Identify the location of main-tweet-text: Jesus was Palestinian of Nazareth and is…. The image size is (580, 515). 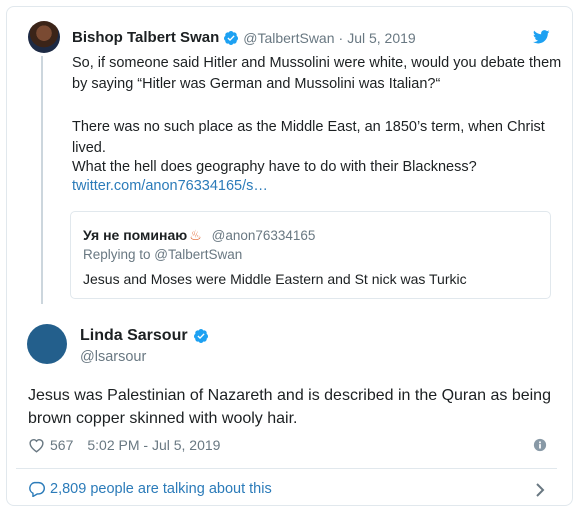
(289, 407).